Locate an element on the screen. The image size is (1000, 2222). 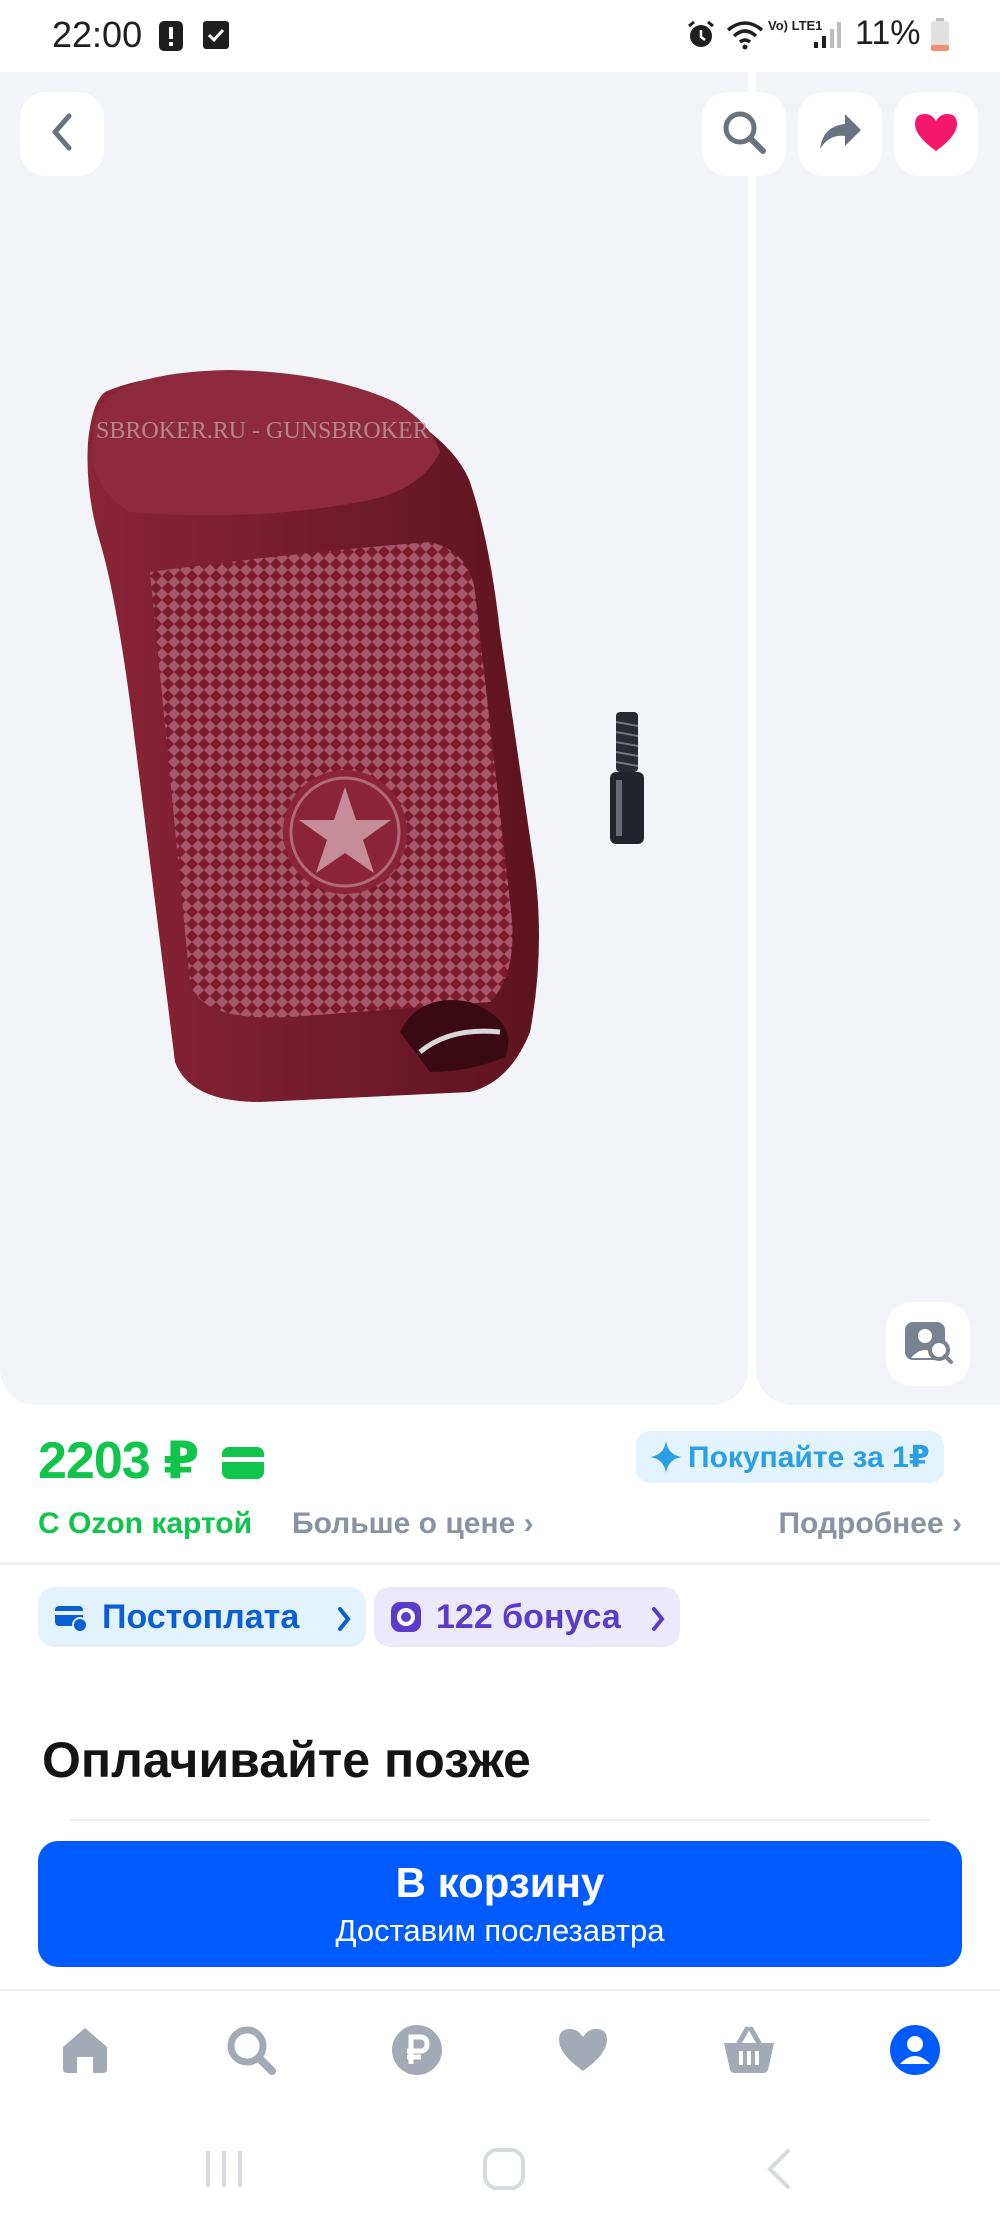
heart-icon is located at coordinates (936, 134).